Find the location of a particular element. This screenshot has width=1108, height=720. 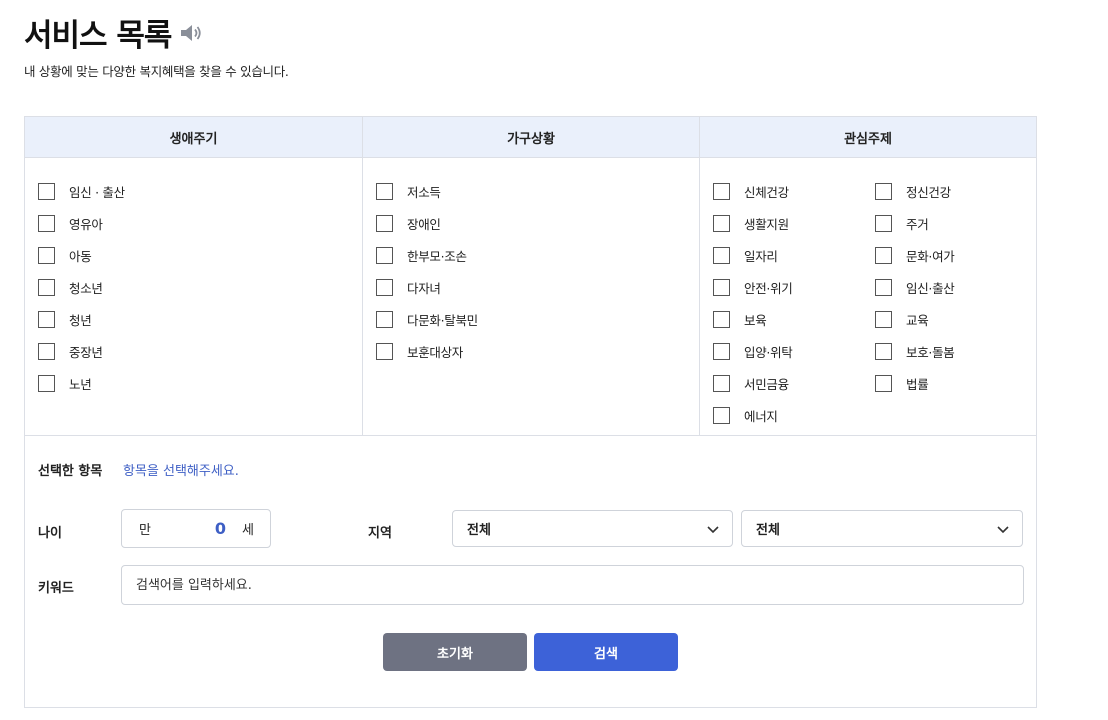

reset-button: 초기화 is located at coordinates (455, 652).